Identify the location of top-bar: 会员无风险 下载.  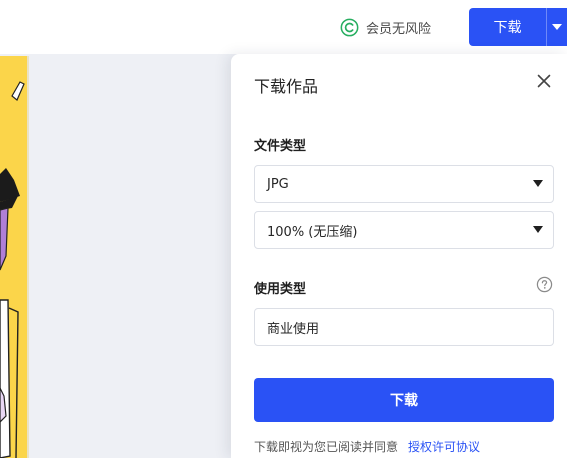
(283, 27).